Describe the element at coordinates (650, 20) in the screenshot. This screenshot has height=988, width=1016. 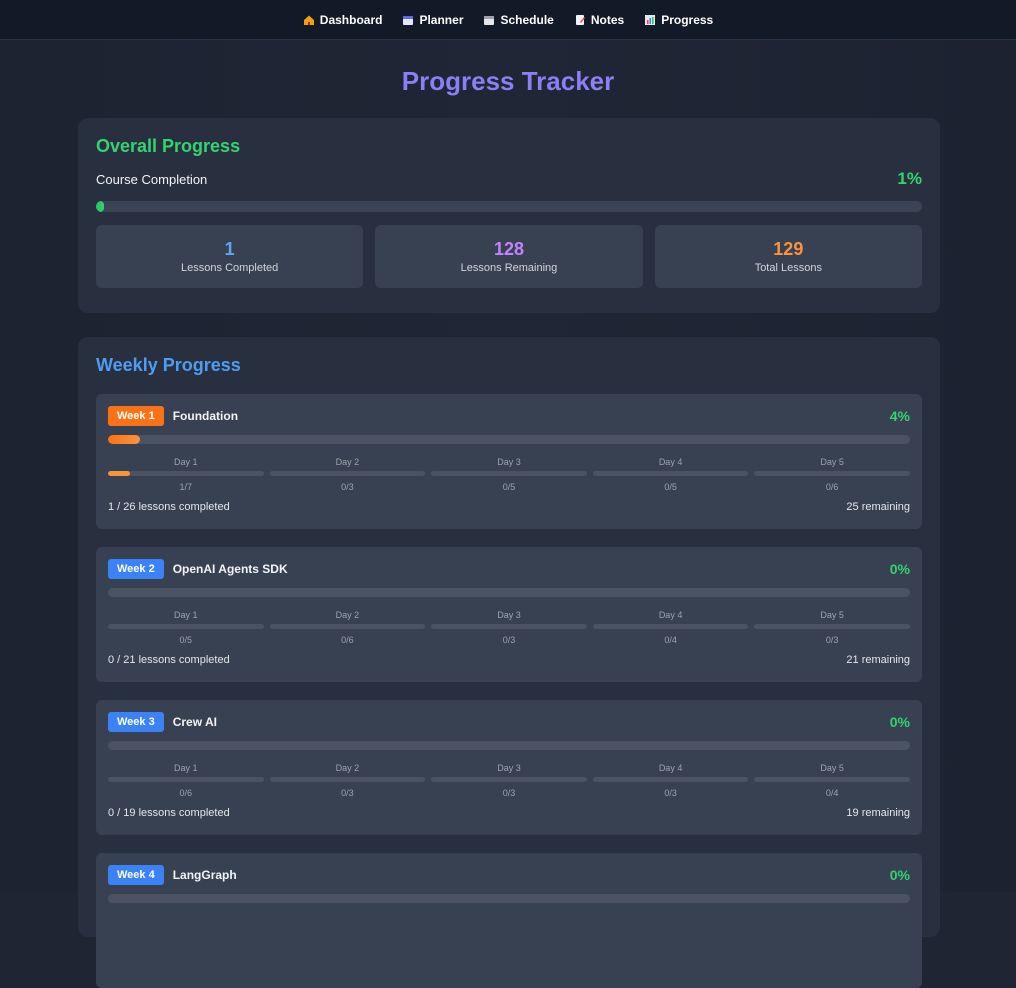
I see `bar-chart-icon` at that location.